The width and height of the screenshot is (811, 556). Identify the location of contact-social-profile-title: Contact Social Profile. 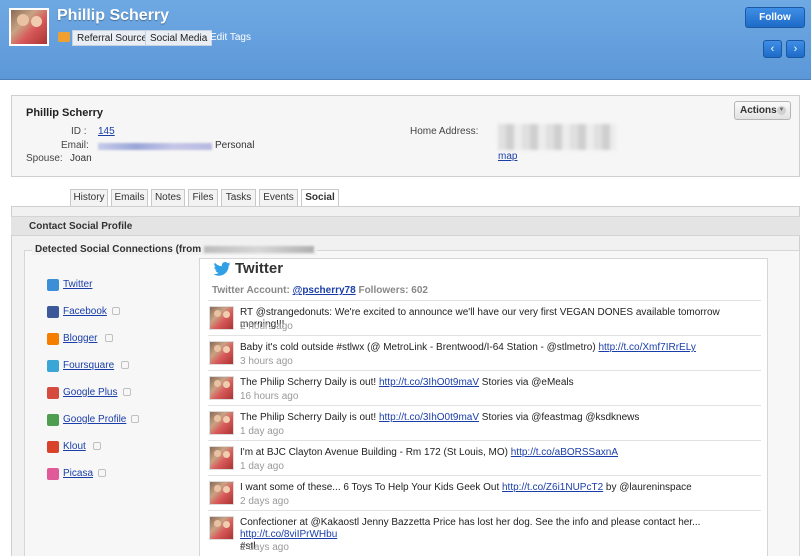
(405, 226).